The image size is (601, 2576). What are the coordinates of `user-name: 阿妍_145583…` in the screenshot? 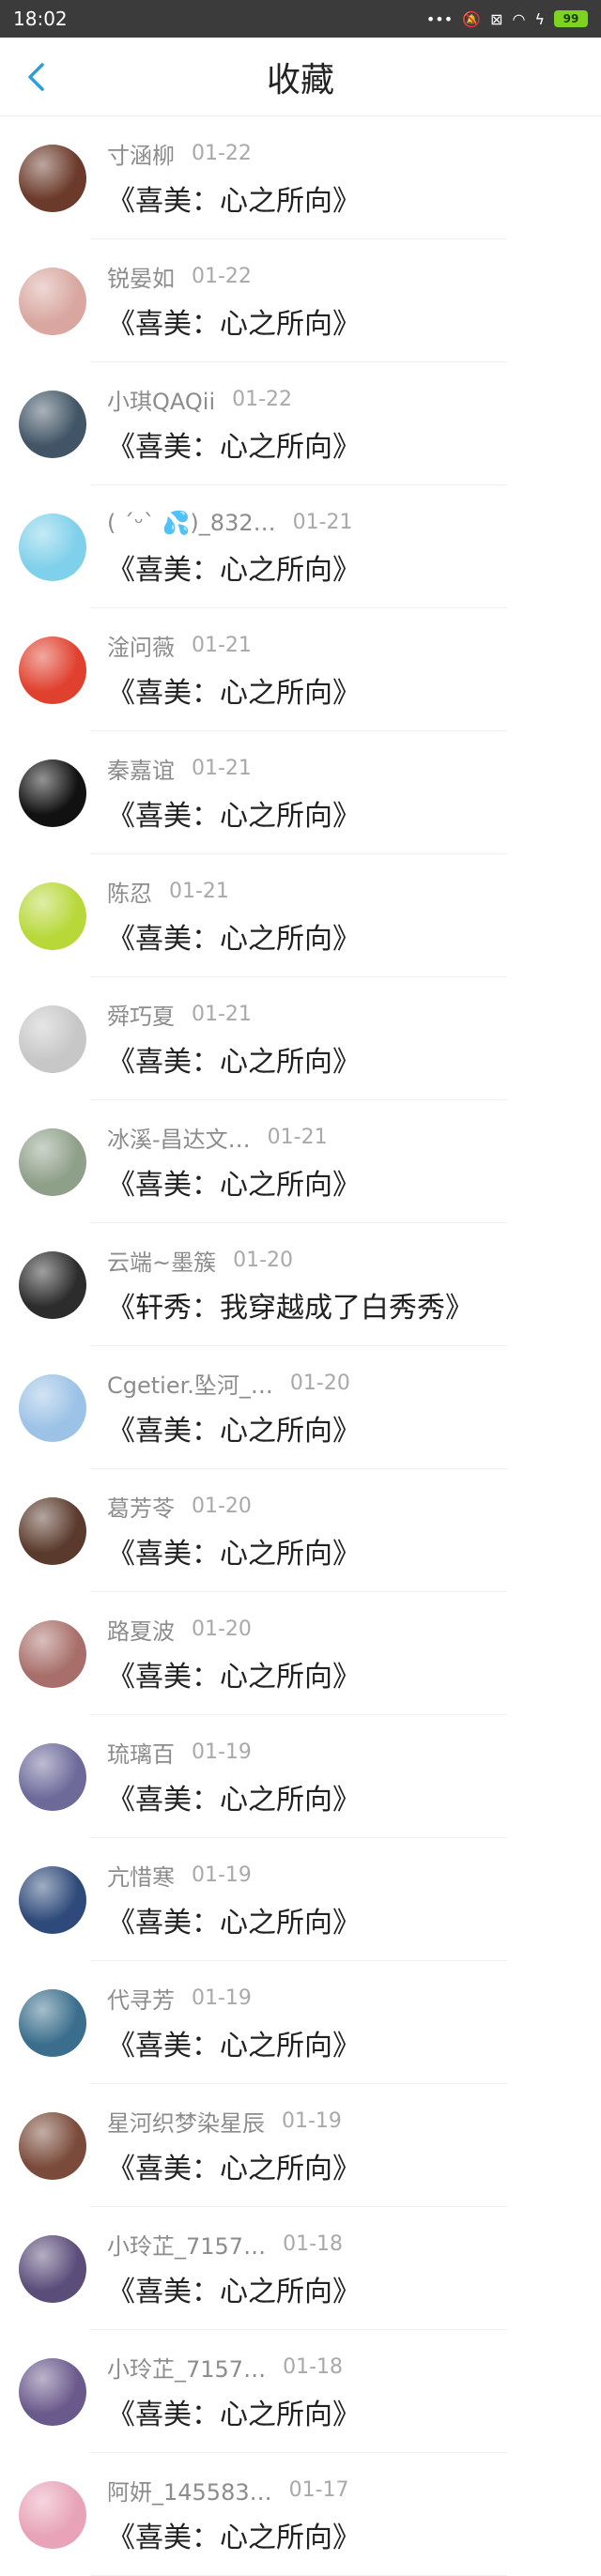 It's located at (189, 2491).